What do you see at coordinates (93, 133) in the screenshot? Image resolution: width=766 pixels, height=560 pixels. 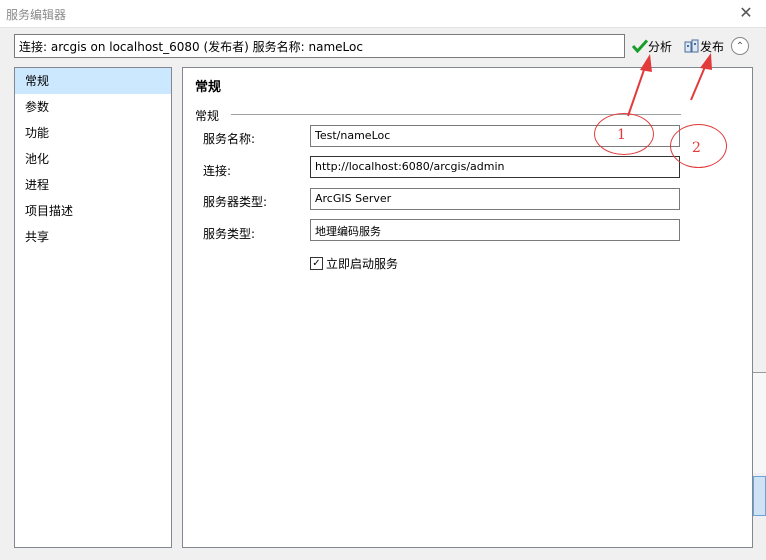 I see `sidebar-item-capabilities: 功能` at bounding box center [93, 133].